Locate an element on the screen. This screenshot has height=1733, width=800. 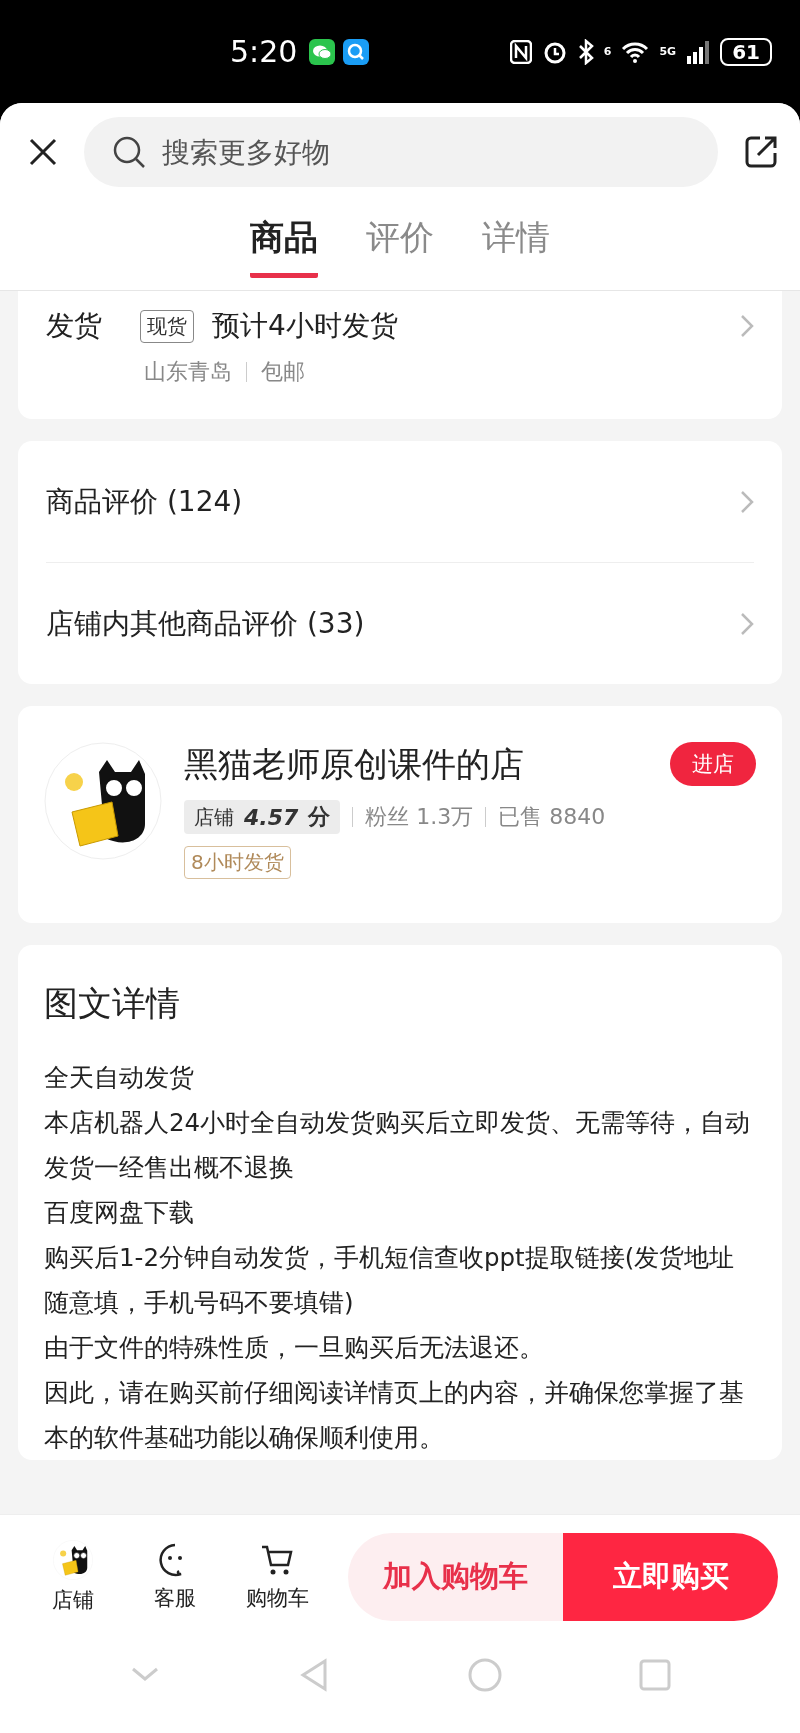
details-paragraph: 全天自动发货 is located at coordinates (119, 1078).